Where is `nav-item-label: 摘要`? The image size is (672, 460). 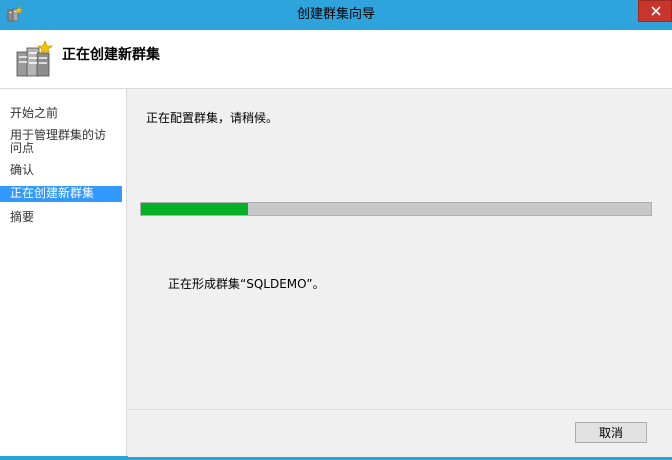
nav-item-label: 摘要 is located at coordinates (22, 217).